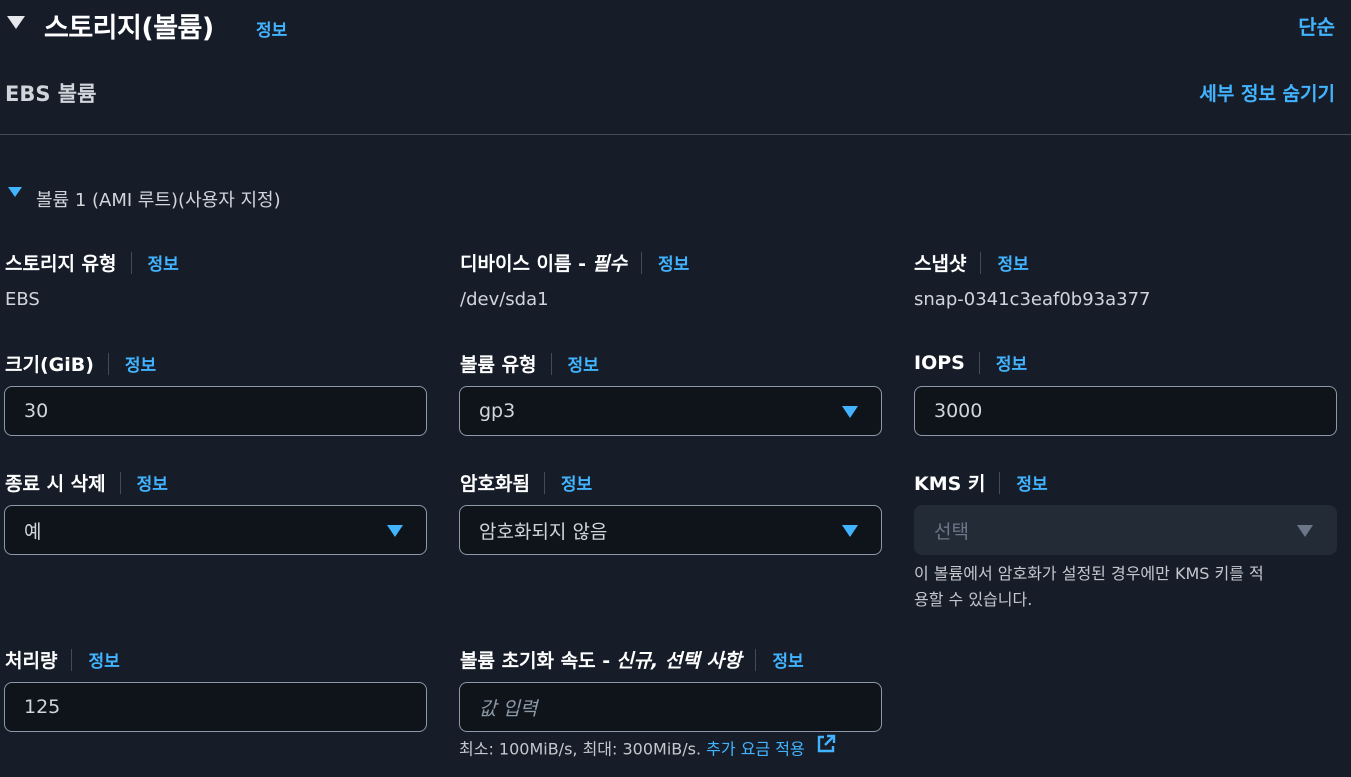 The height and width of the screenshot is (777, 1351). I want to click on section-info-link: 정보, so click(271, 28).